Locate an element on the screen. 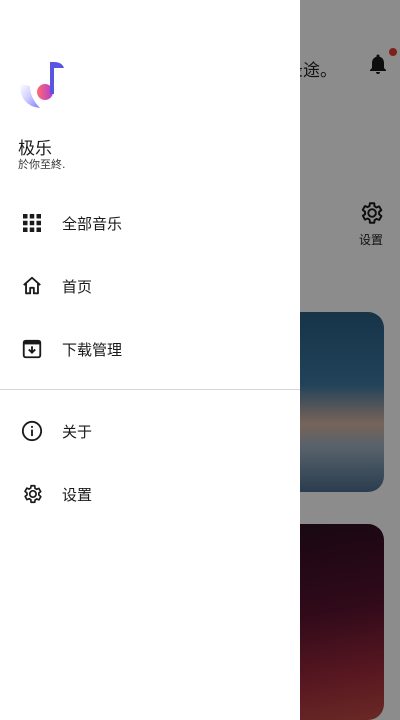 The height and width of the screenshot is (720, 400). menu-item-label: 全部音乐 is located at coordinates (92, 223).